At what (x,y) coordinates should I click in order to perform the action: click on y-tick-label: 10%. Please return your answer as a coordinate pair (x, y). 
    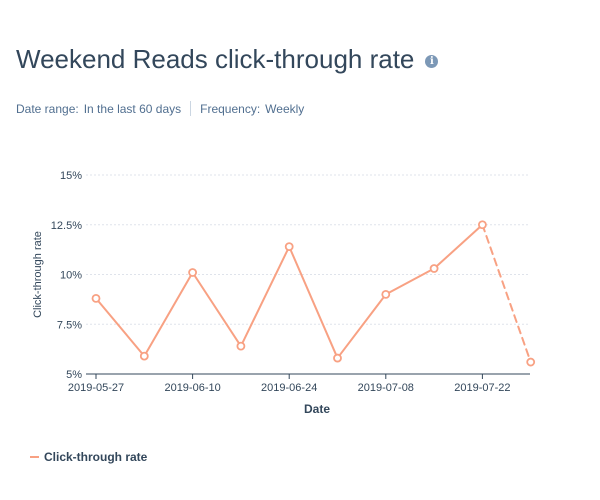
    Looking at the image, I should click on (71, 276).